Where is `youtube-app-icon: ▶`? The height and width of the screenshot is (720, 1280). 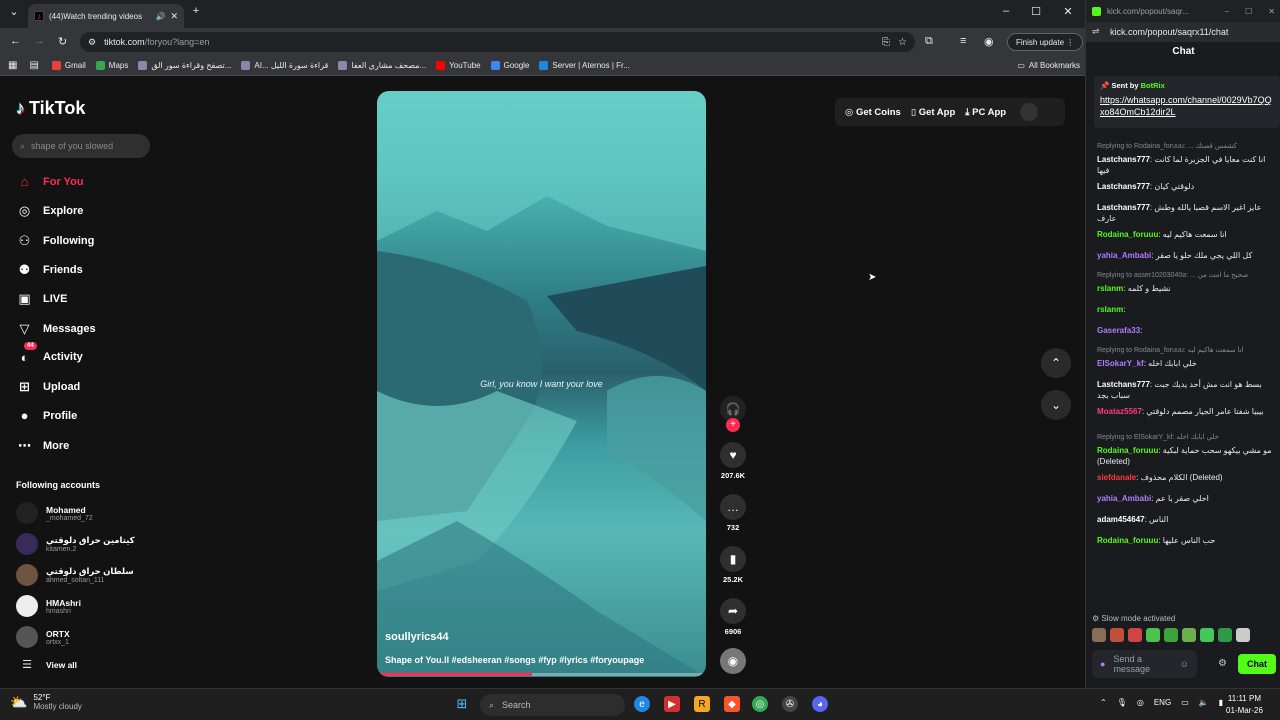 youtube-app-icon: ▶ is located at coordinates (672, 704).